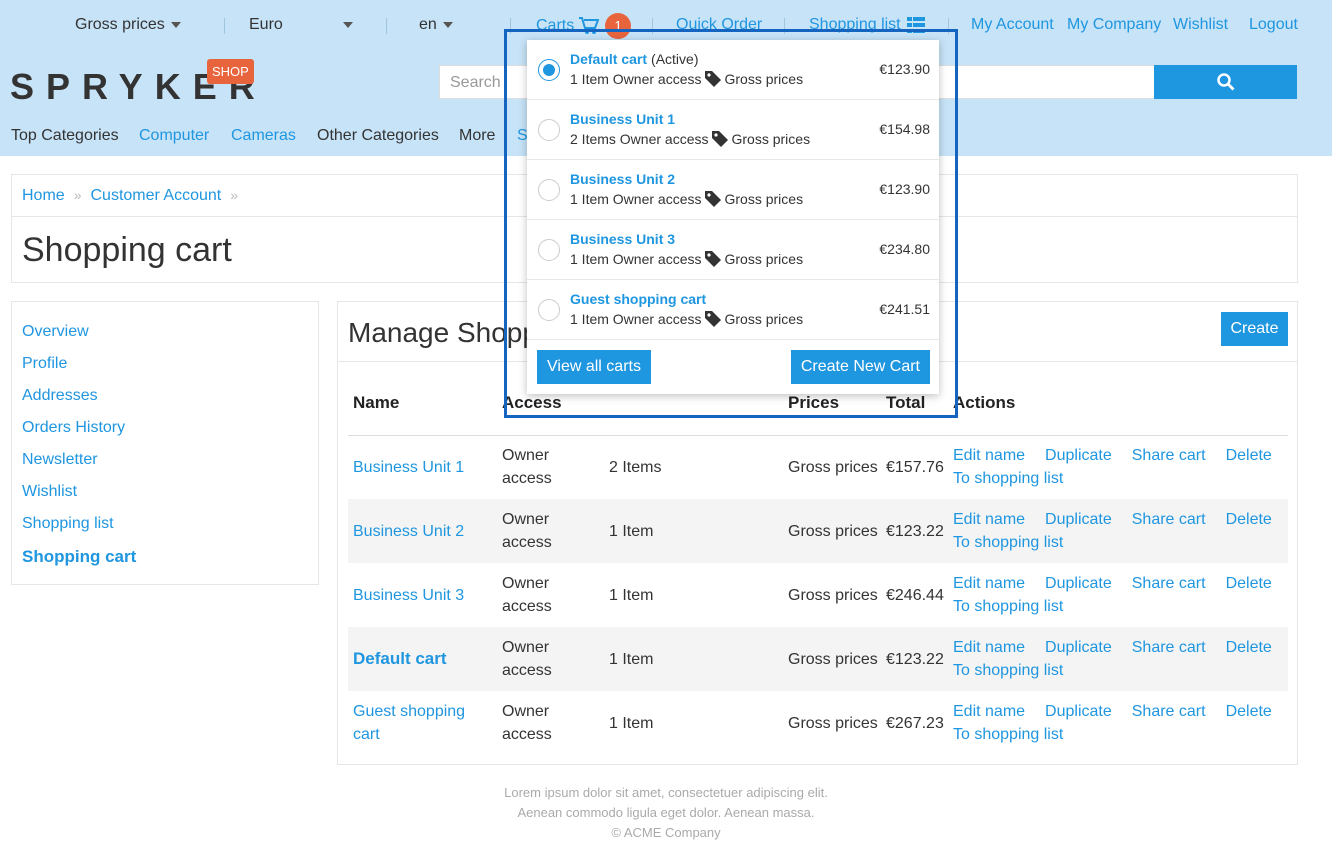 The width and height of the screenshot is (1332, 846). I want to click on cell-products: 2 Items, so click(635, 467).